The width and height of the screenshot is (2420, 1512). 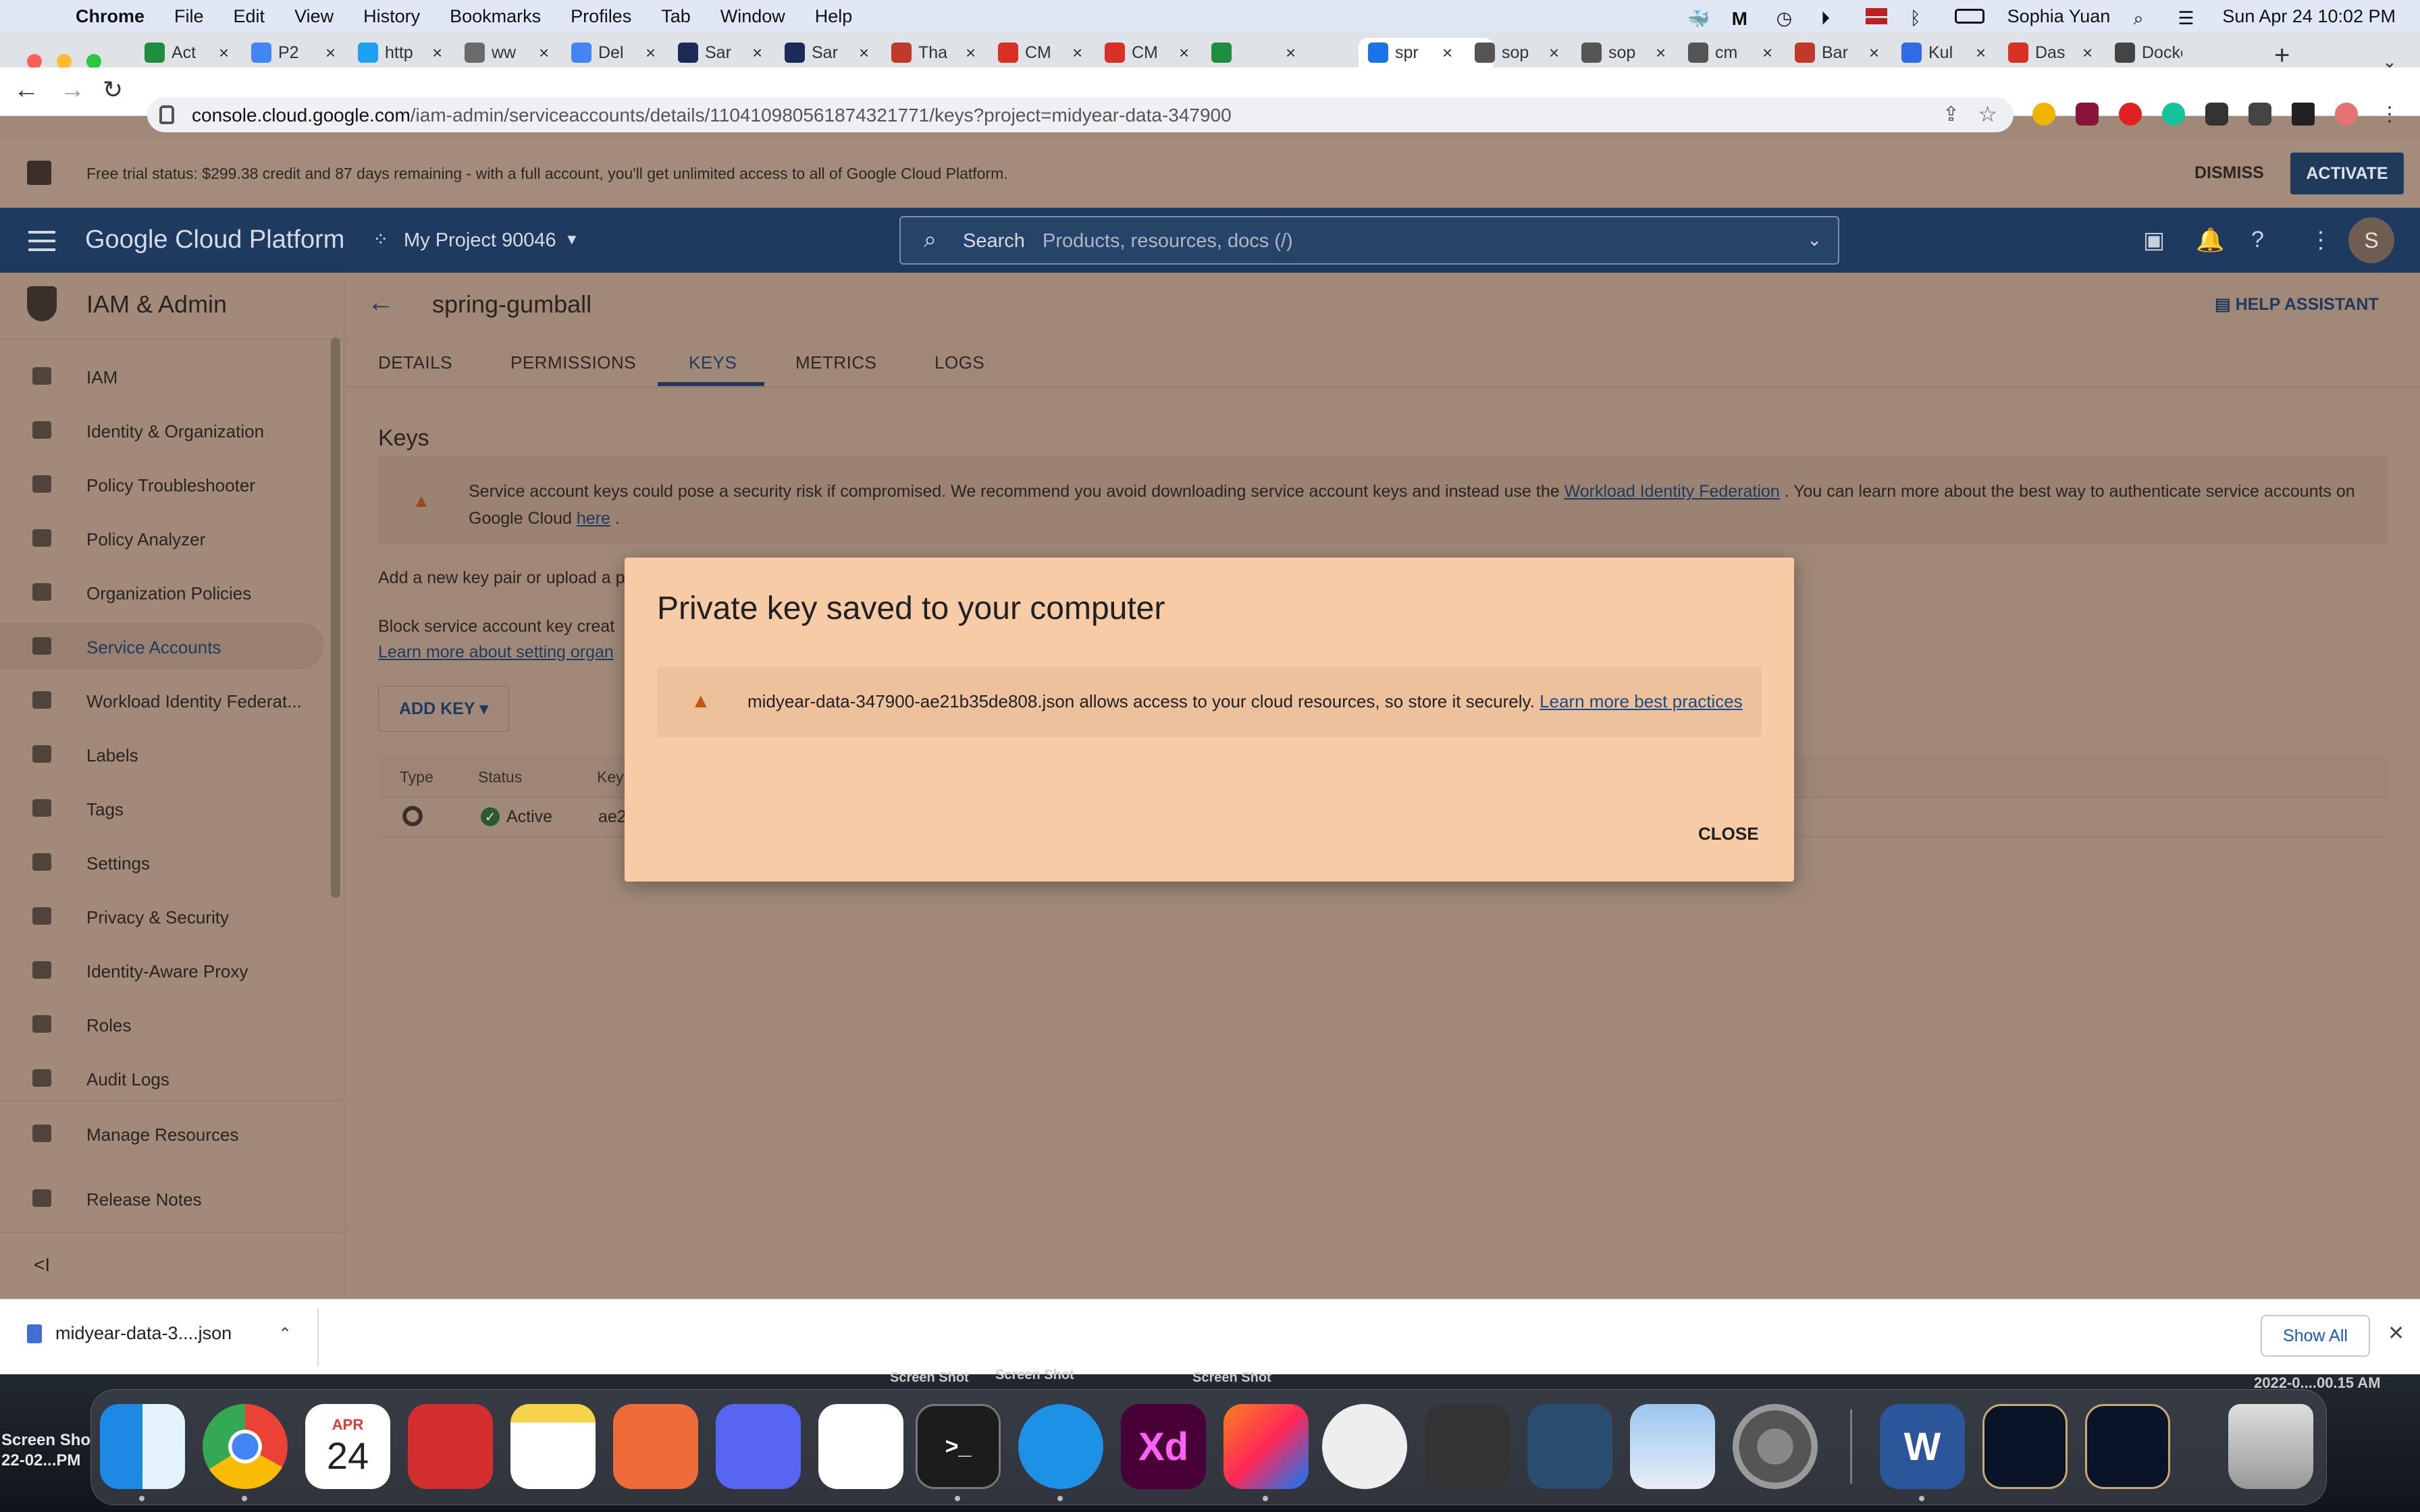 I want to click on tab-logs: LOGS, so click(x=959, y=362).